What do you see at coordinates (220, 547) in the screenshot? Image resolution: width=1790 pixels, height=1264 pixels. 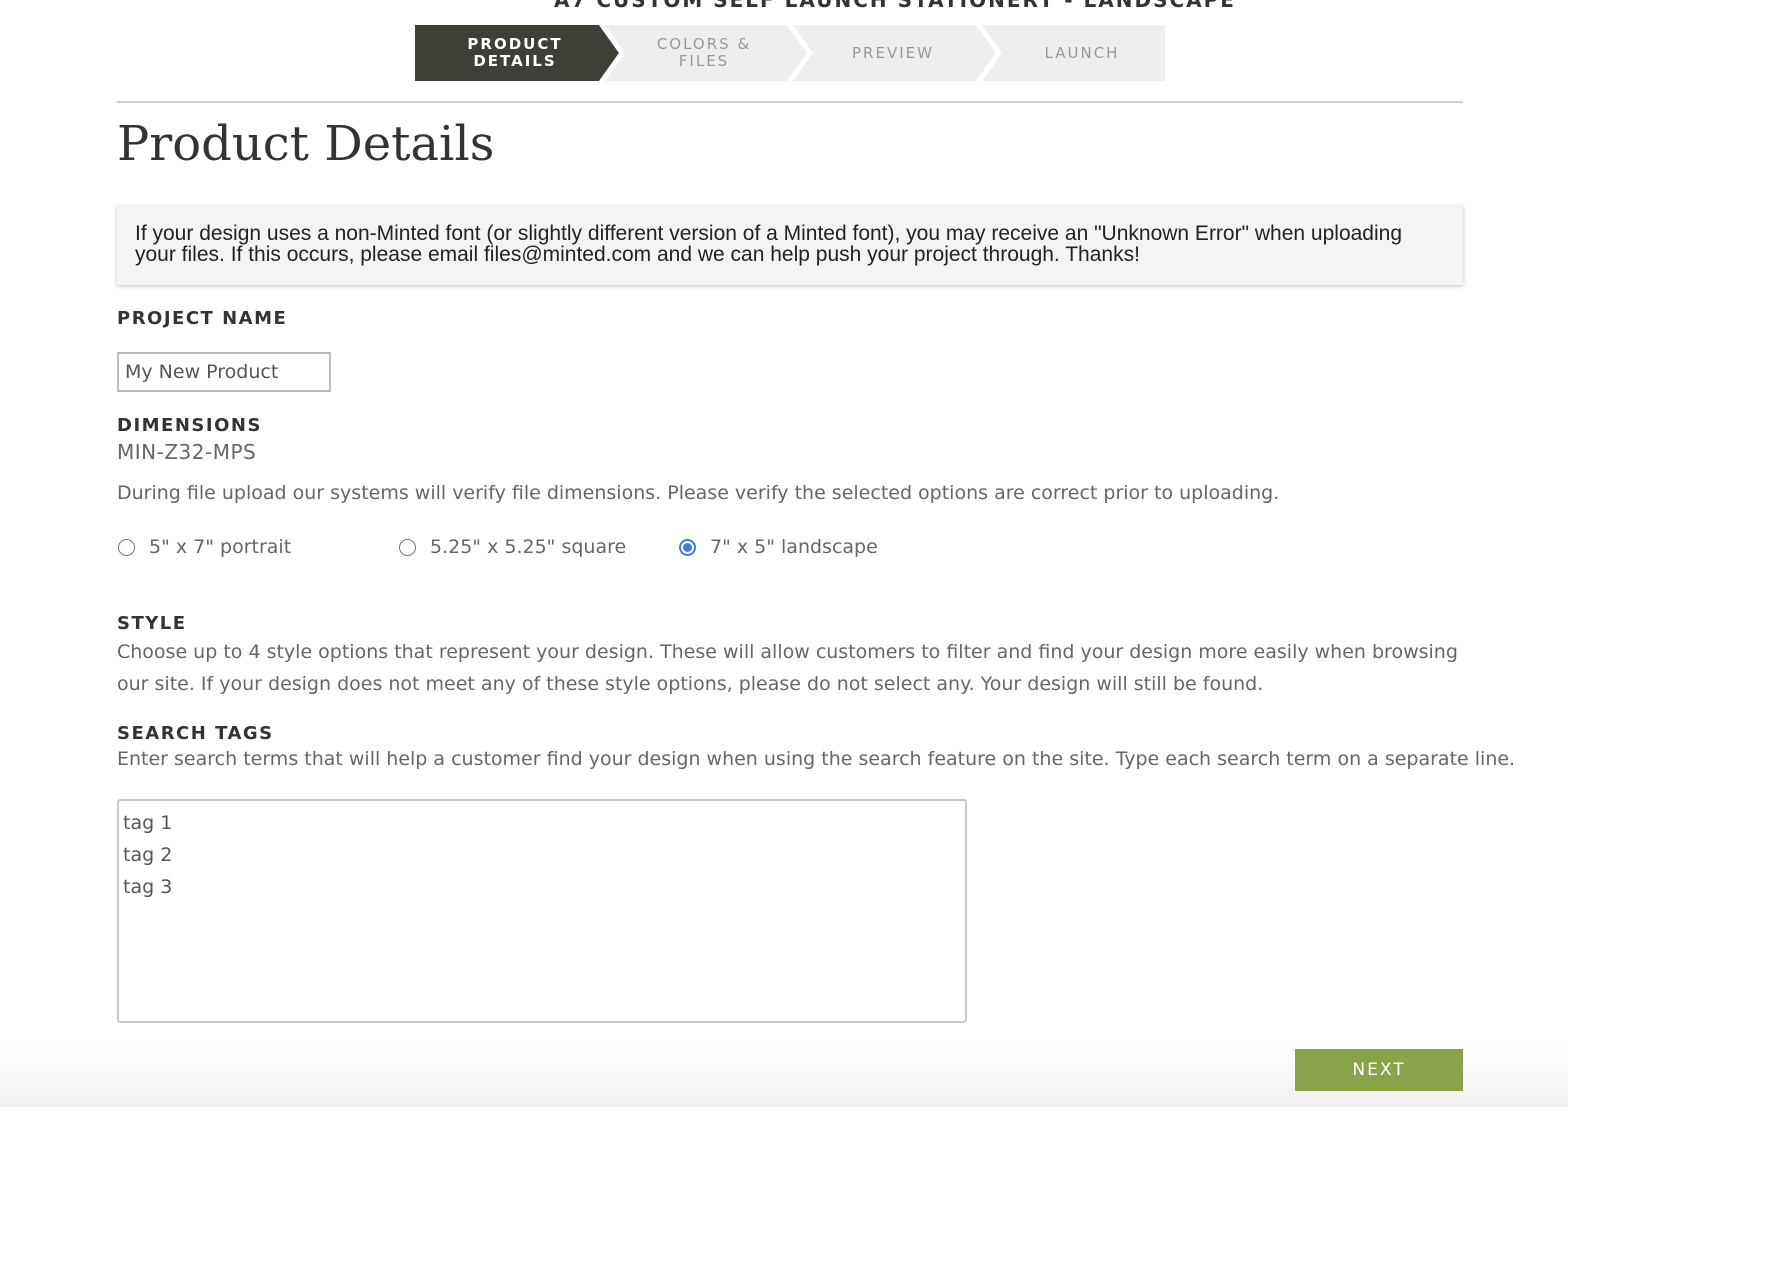 I see `dimension-option-label: 5" x 7" portrait` at bounding box center [220, 547].